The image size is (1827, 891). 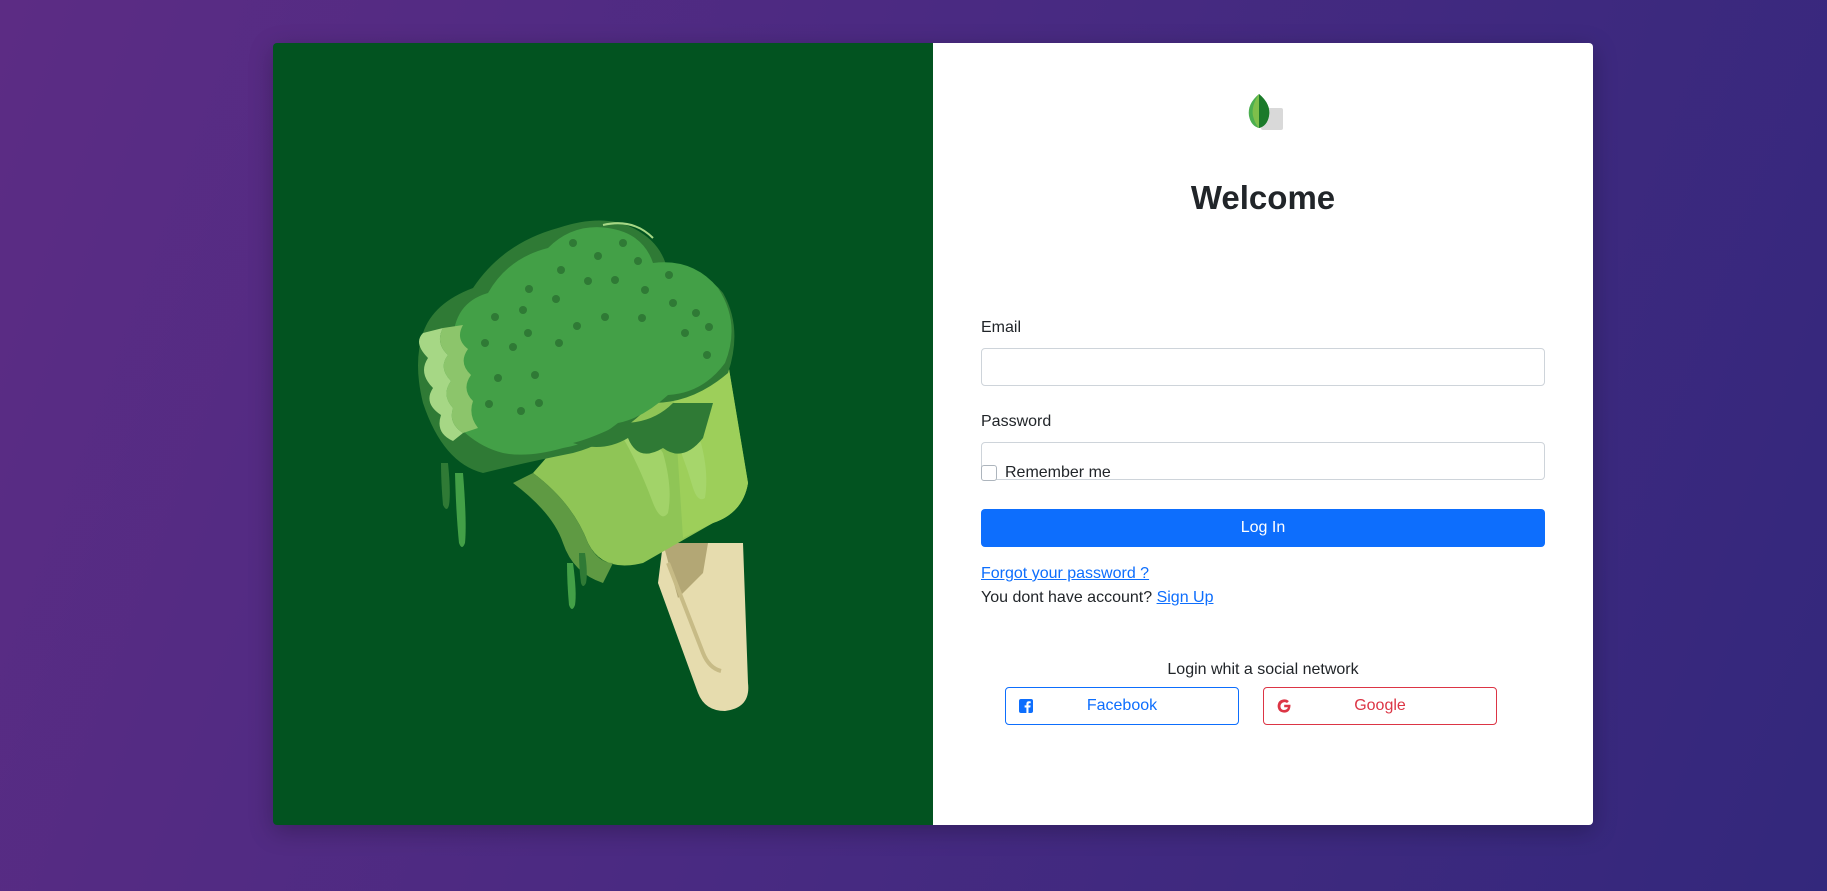 What do you see at coordinates (1067, 597) in the screenshot?
I see `no-account-text: You dont have account?` at bounding box center [1067, 597].